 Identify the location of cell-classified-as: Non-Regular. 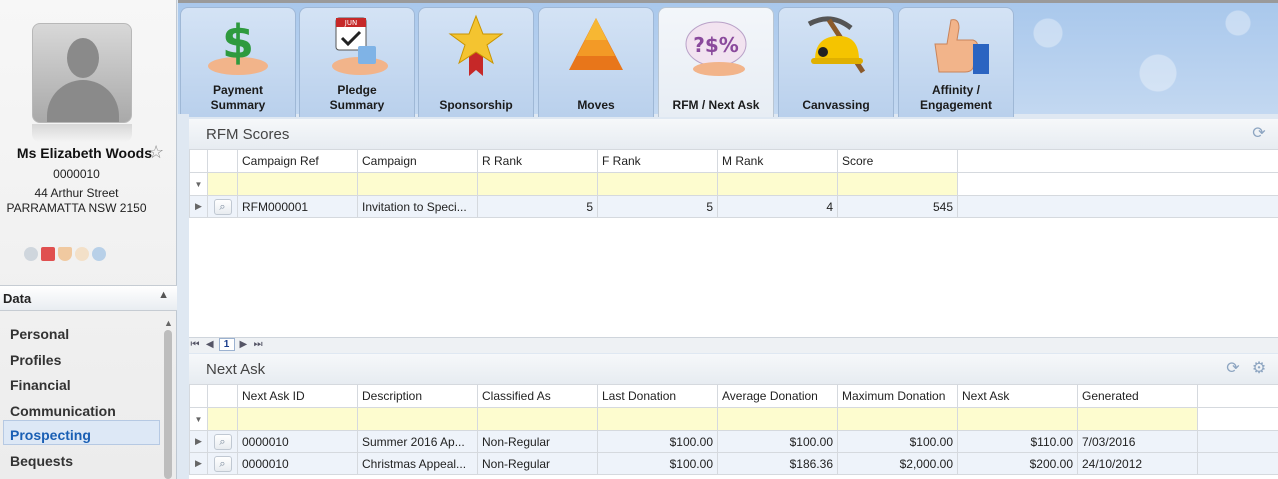
(537, 463).